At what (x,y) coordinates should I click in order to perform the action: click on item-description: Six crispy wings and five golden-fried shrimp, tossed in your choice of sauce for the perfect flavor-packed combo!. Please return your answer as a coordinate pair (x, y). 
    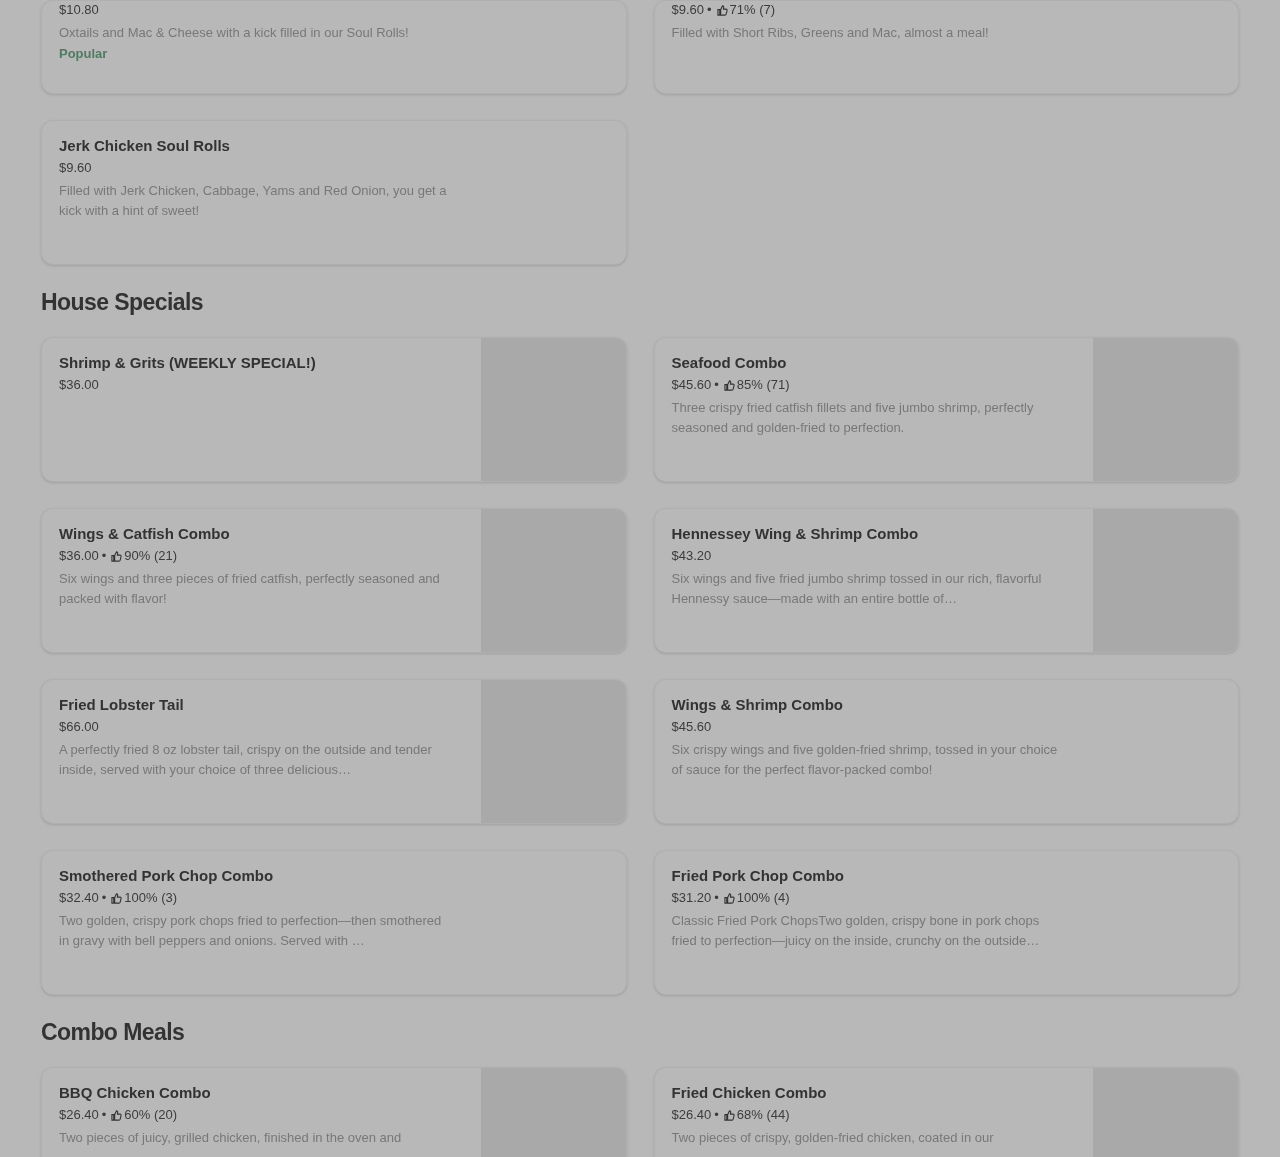
    Looking at the image, I should click on (865, 760).